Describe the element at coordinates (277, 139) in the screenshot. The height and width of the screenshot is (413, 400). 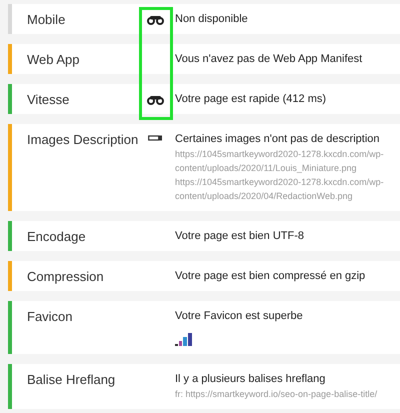
I see `result-message: Certaines images n'ont pas de description` at that location.